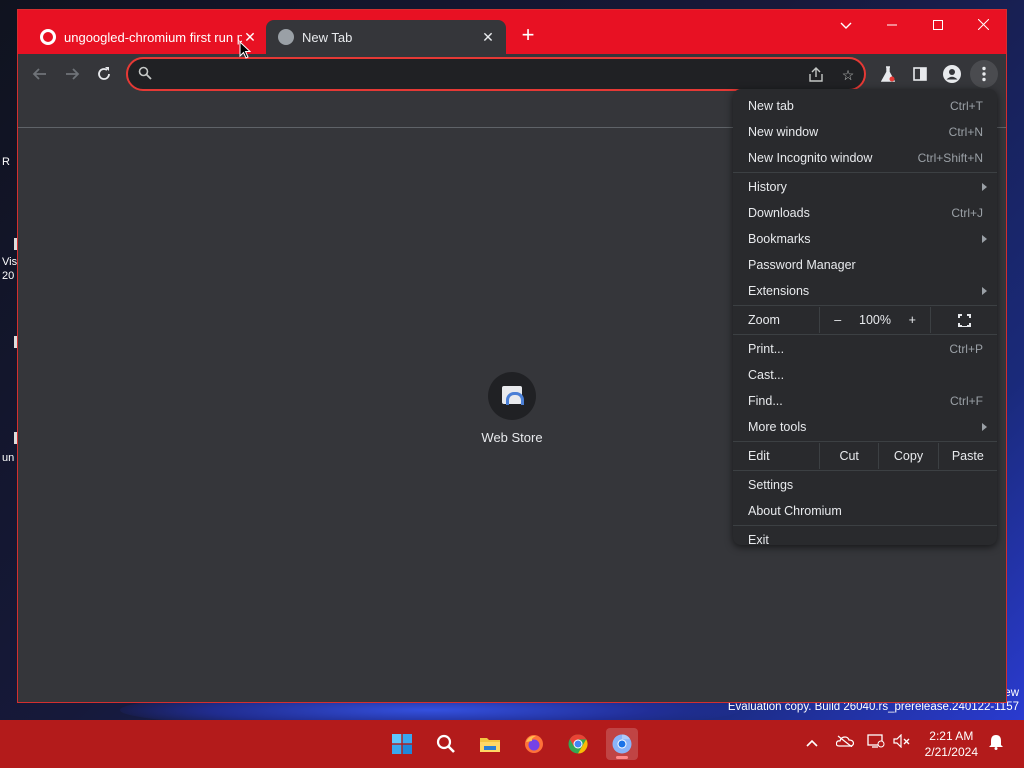 Image resolution: width=1024 pixels, height=768 pixels. What do you see at coordinates (480, 74) in the screenshot?
I see `address-input` at bounding box center [480, 74].